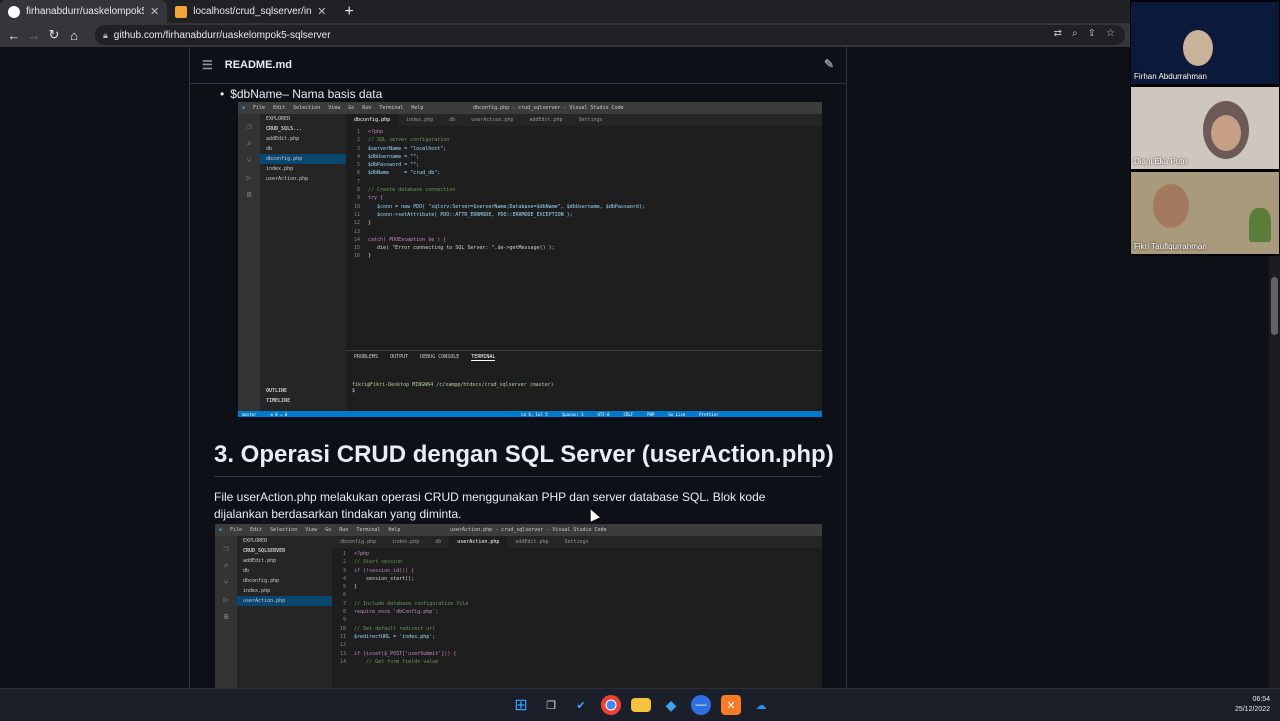  What do you see at coordinates (278, 119) in the screenshot?
I see `explorer-header: EXPLORER` at bounding box center [278, 119].